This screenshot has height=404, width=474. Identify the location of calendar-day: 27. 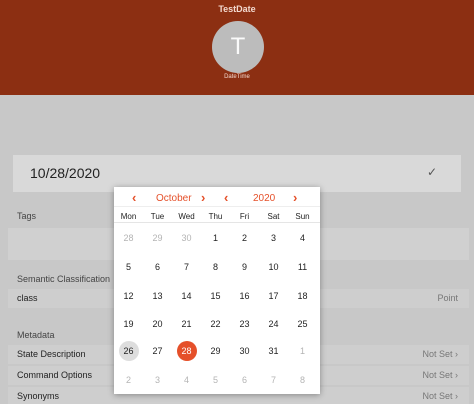
(157, 351).